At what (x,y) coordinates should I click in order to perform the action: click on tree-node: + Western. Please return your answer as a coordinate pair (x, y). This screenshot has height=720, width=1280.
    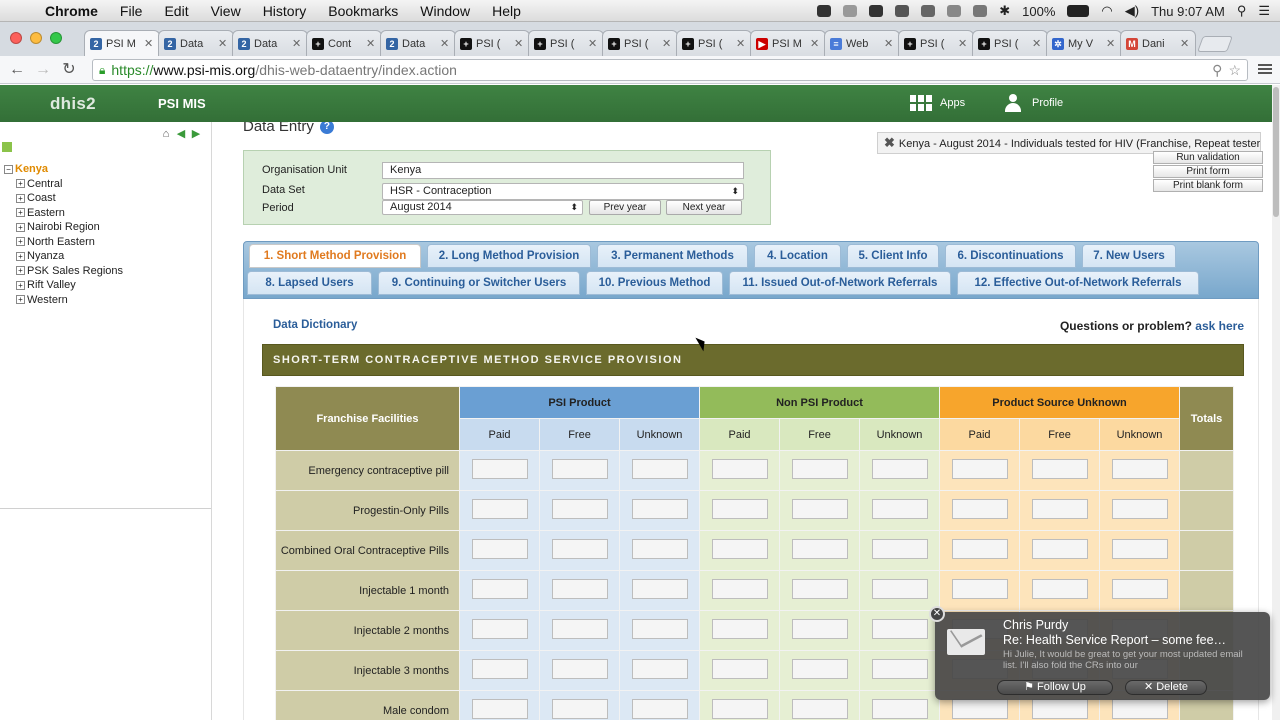
    Looking at the image, I should click on (63, 300).